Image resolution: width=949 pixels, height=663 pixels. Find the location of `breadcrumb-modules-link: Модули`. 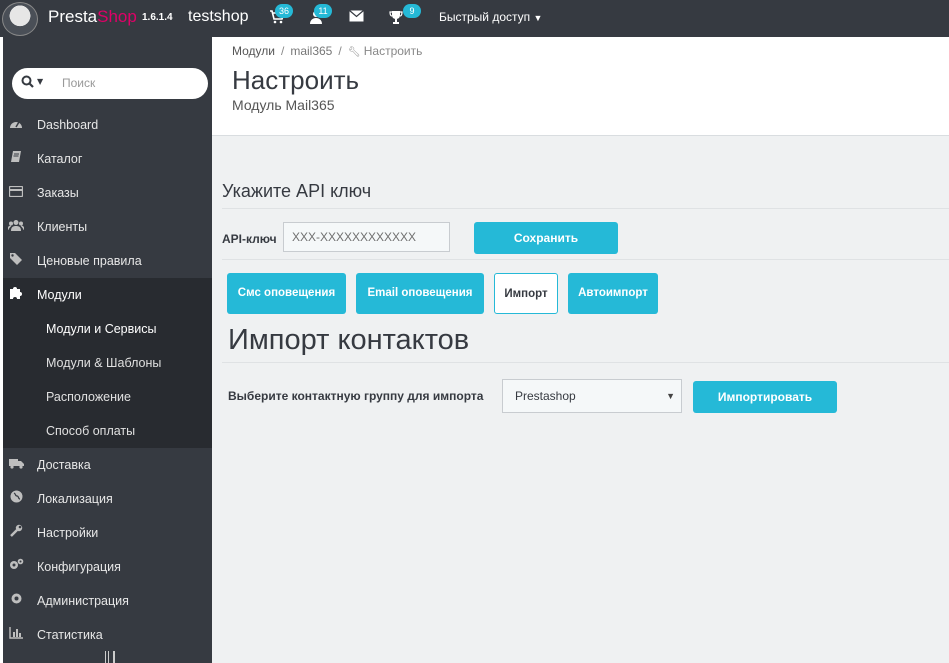

breadcrumb-modules-link: Модули is located at coordinates (253, 51).